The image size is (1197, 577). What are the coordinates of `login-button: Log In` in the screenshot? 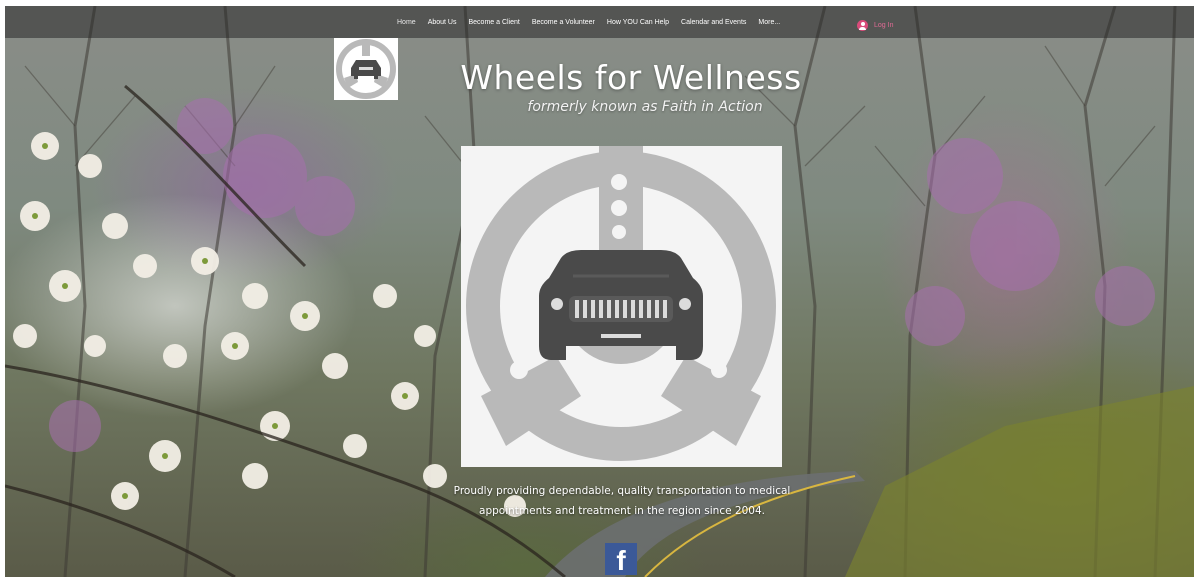 It's located at (875, 25).